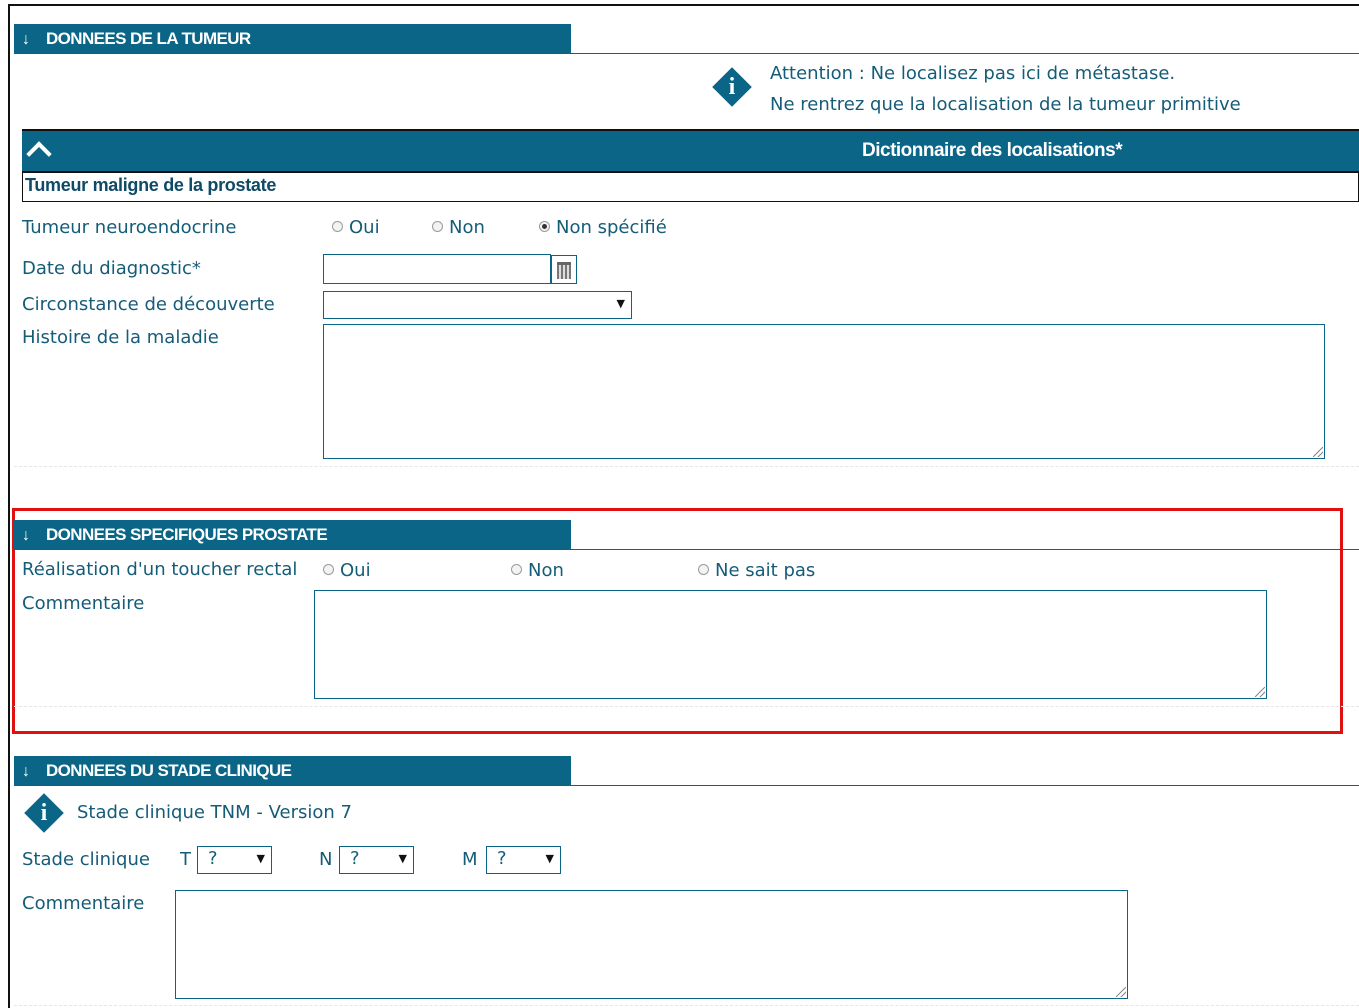 The height and width of the screenshot is (1008, 1359). I want to click on section-rule-prostate, so click(965, 549).